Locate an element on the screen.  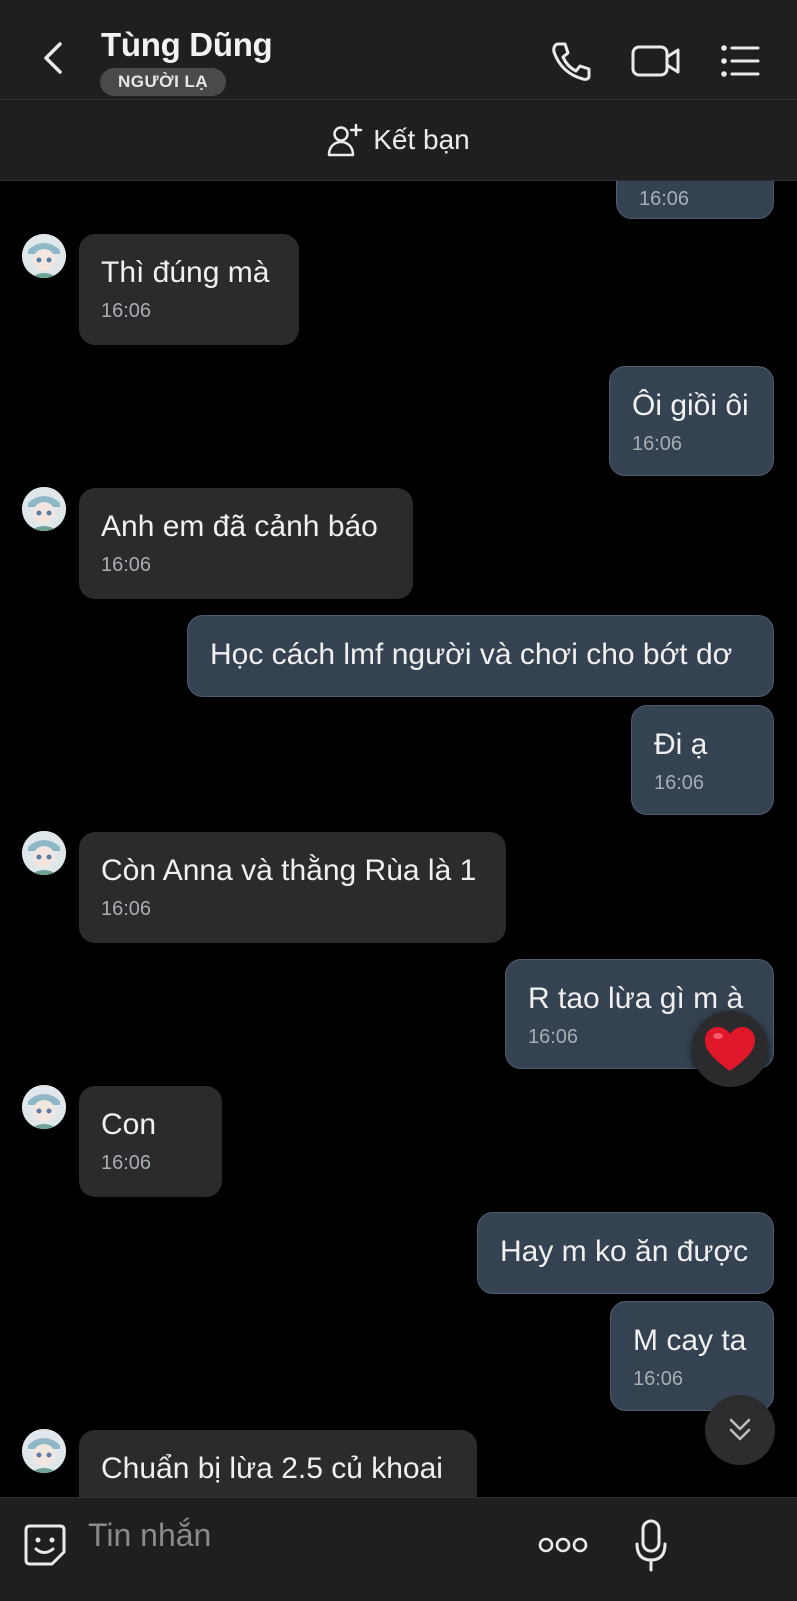
message-bubble-incoming: Chuẩn bị lừa 2.5 củ khoai is located at coordinates (278, 1463).